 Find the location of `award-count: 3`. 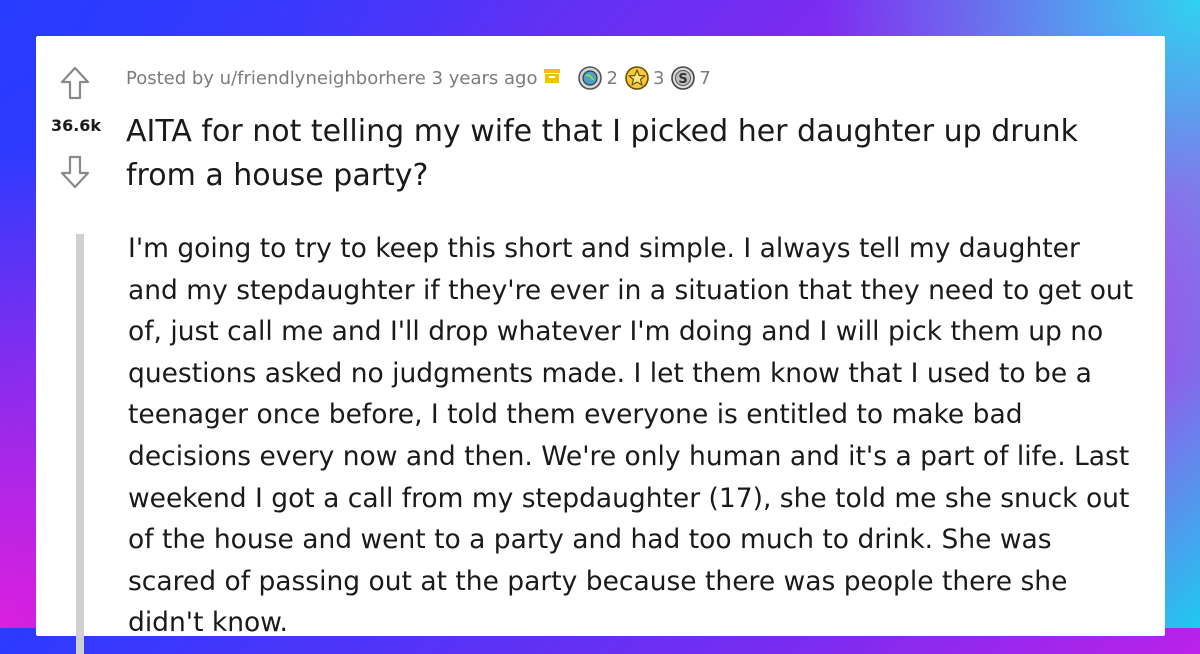

award-count: 3 is located at coordinates (658, 78).